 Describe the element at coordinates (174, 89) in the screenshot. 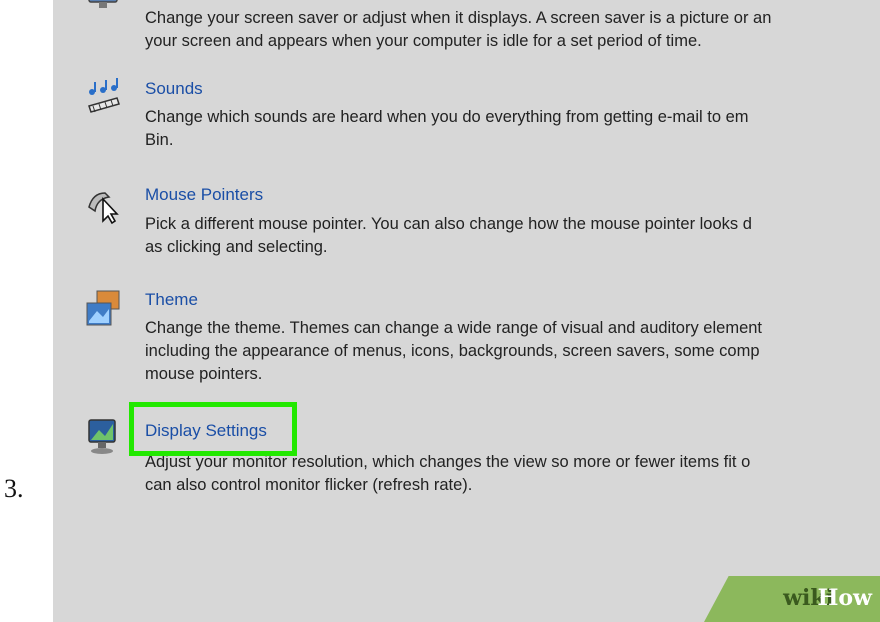

I see `sounds-link: Sounds` at that location.